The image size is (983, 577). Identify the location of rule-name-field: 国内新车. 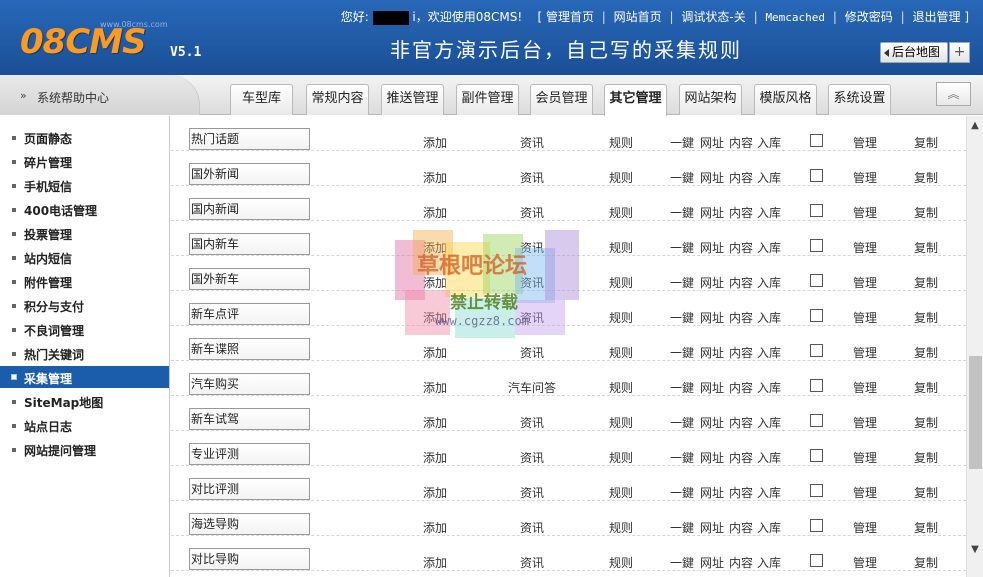
(249, 244).